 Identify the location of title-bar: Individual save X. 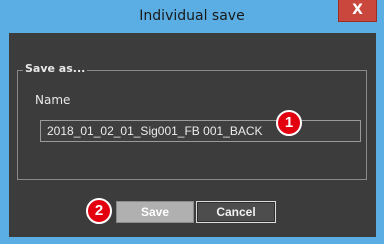
(192, 16).